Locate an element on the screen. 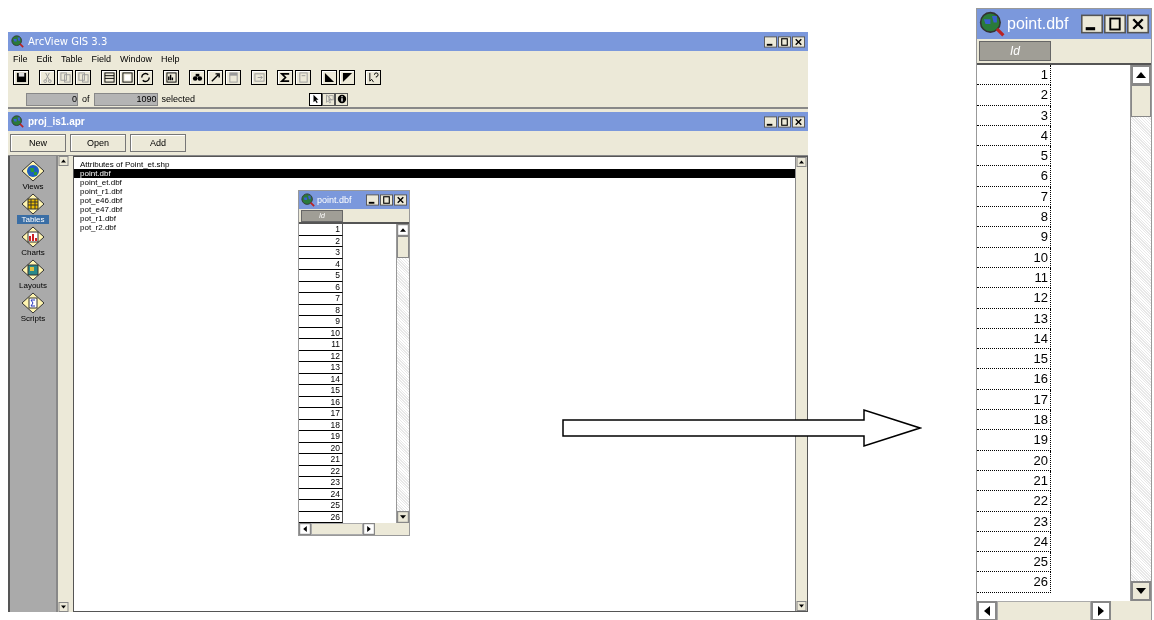 This screenshot has width=1154, height=620. sort-asc-icon is located at coordinates (329, 77).